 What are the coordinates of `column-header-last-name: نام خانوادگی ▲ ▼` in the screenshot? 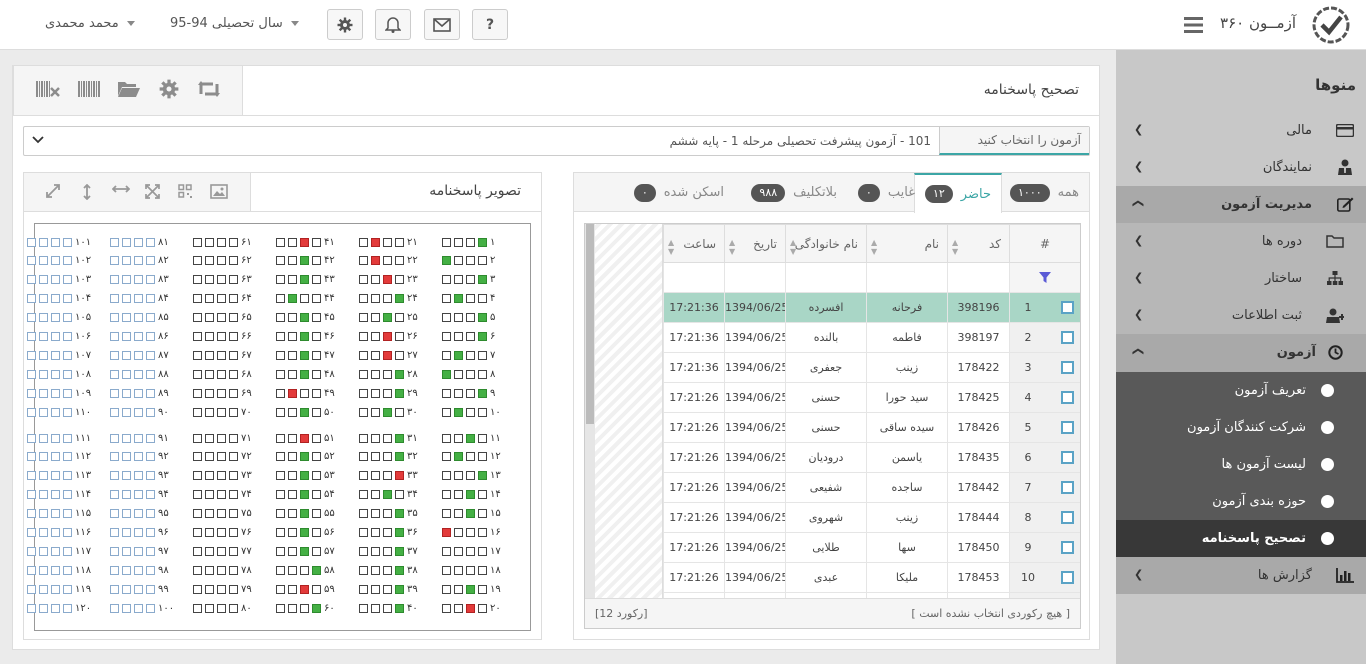 It's located at (826, 243).